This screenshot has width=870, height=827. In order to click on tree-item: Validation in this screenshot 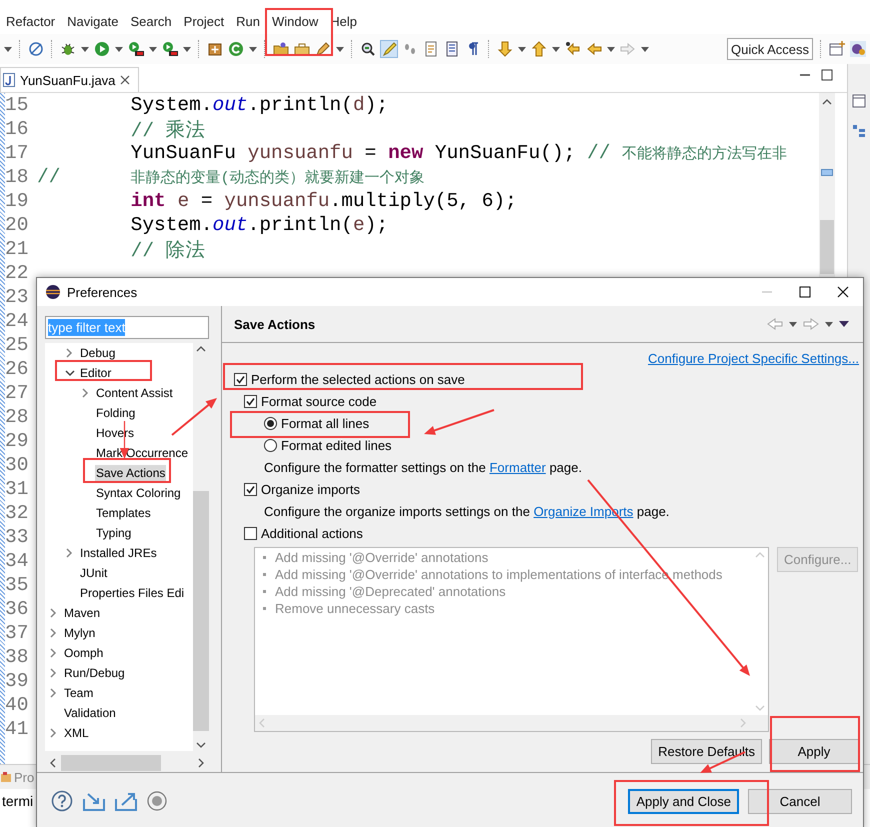, I will do `click(90, 713)`.